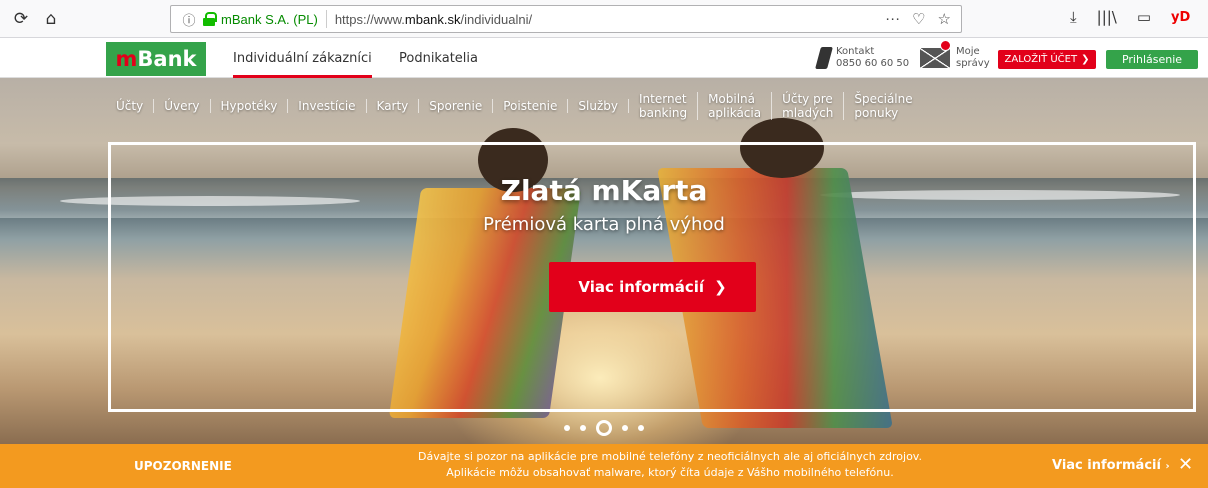 This screenshot has height=488, width=1208. What do you see at coordinates (604, 224) in the screenshot?
I see `hero-subtitle: Prémiová karta plná výhod` at bounding box center [604, 224].